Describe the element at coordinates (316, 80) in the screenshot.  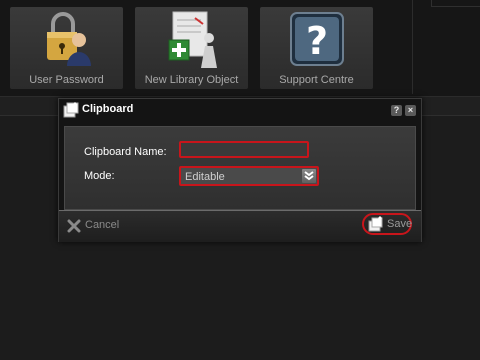
I see `tile-label-support-centre: Support Centre` at that location.